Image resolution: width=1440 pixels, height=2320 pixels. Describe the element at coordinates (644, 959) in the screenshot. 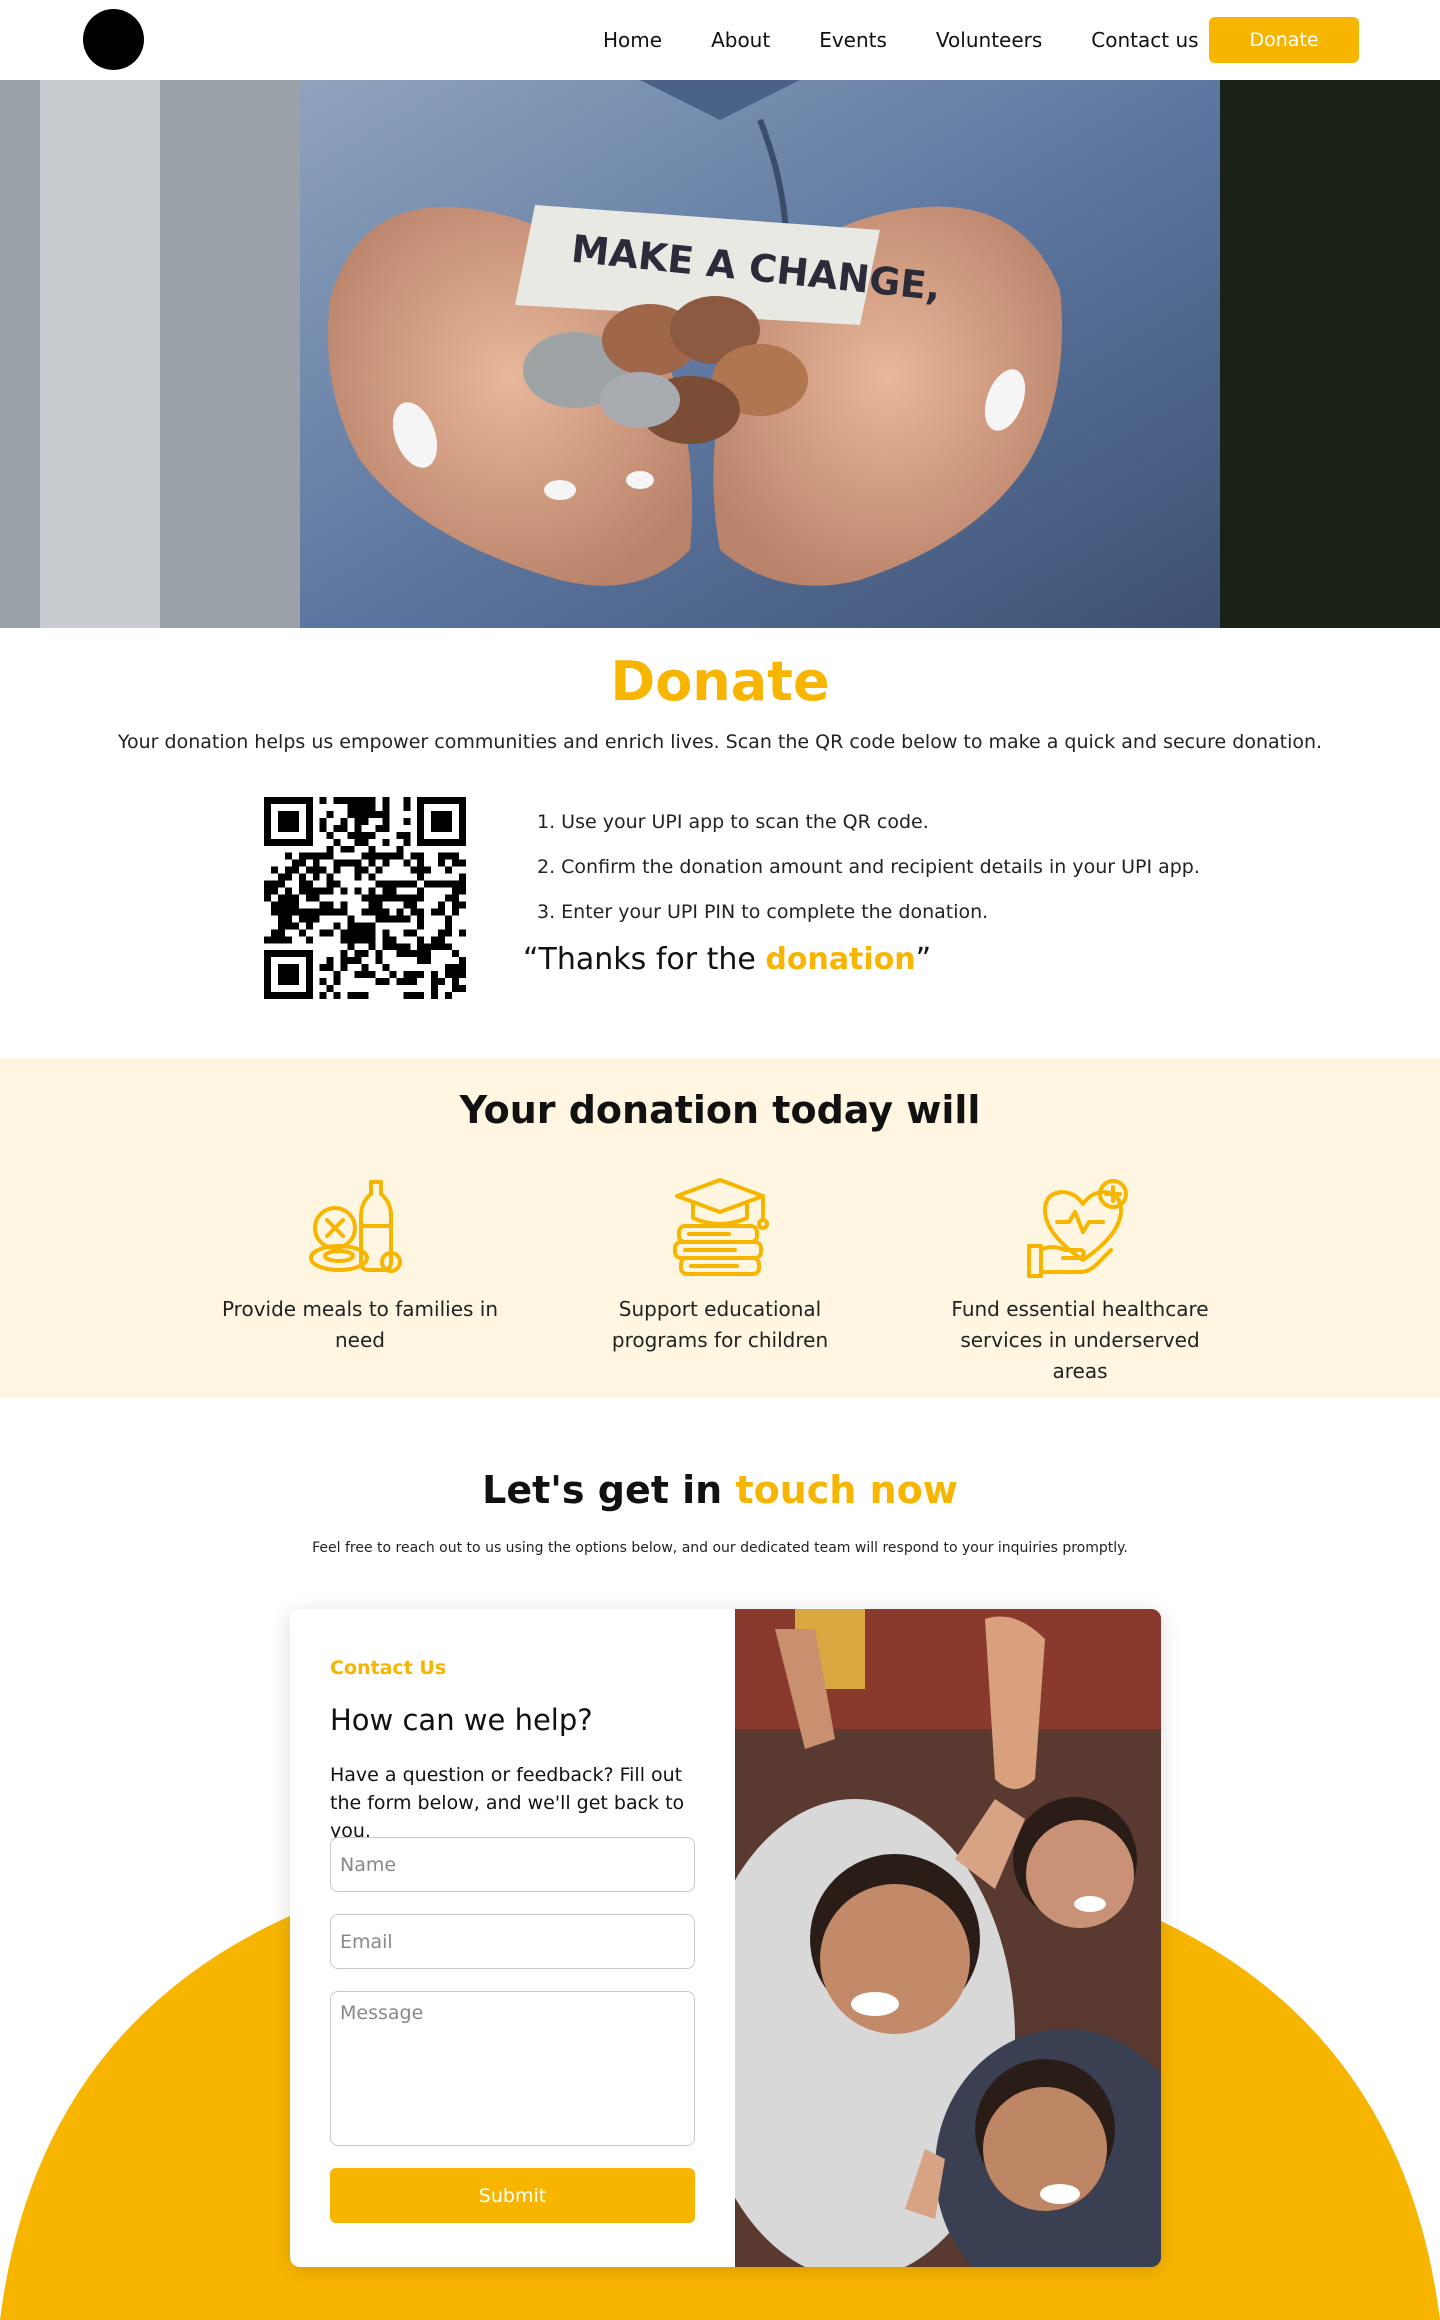

I see `thanks-prefix: “Thanks for the` at that location.